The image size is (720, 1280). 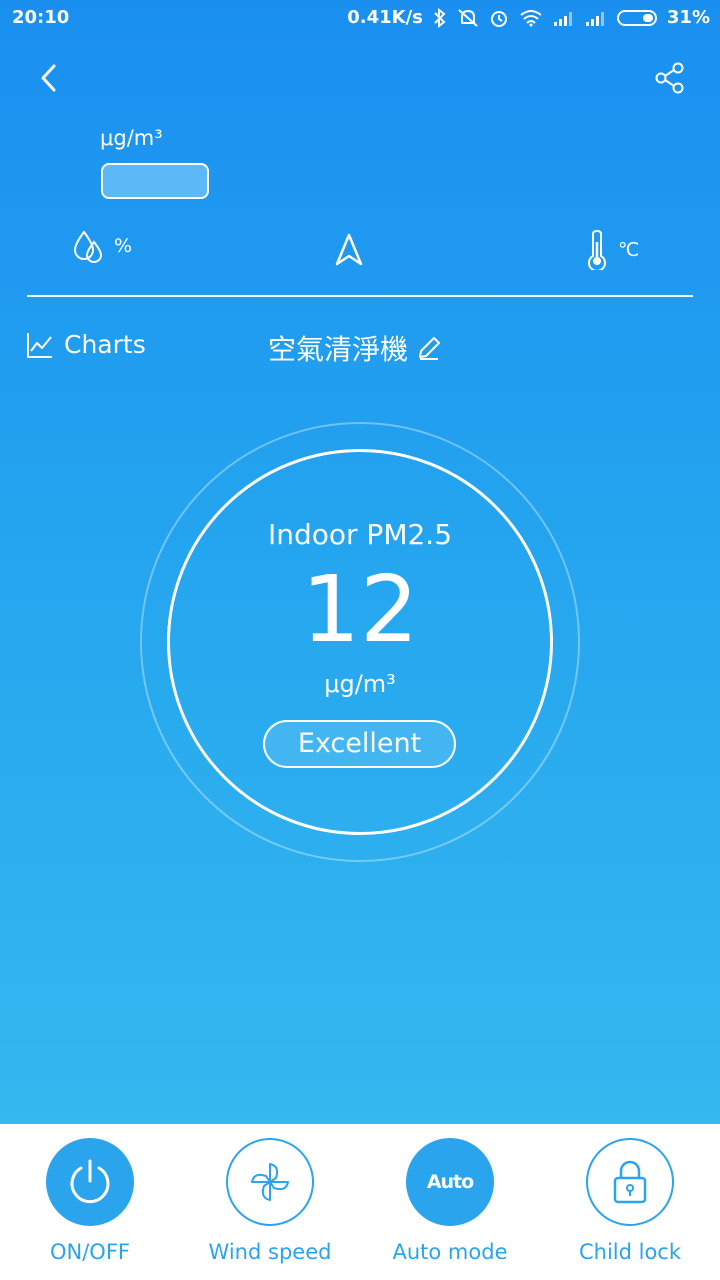 I want to click on status-icons: 0.41K/s 31%, so click(x=528, y=17).